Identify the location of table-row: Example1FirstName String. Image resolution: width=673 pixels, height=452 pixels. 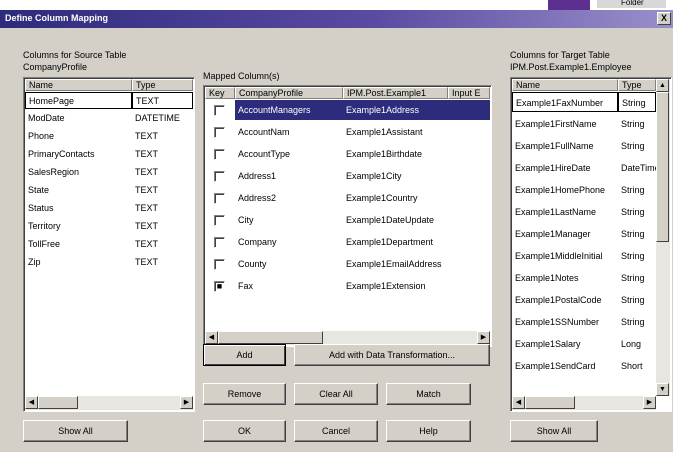
(584, 124).